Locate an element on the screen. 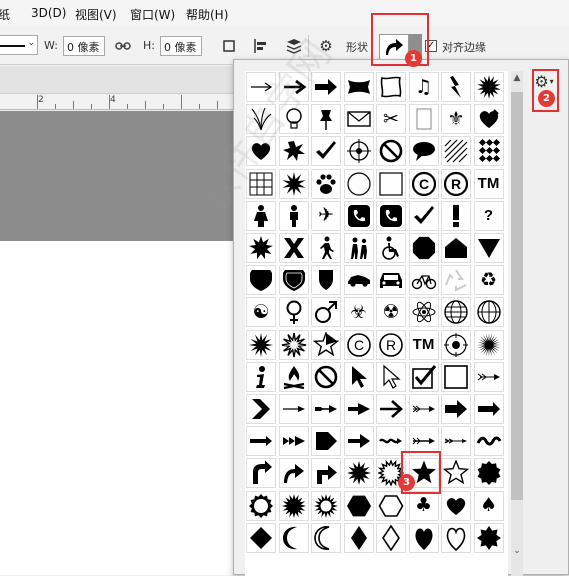 This screenshot has height=576, width=569. stroke-type-dropdown: ⌄ is located at coordinates (19, 45).